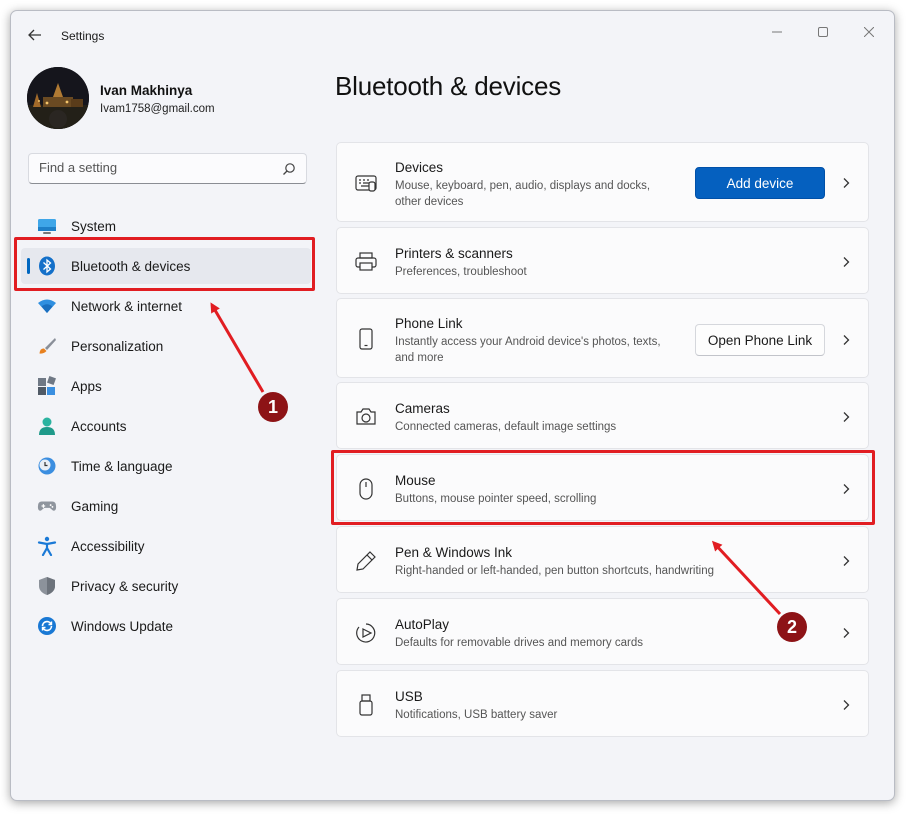 The height and width of the screenshot is (818, 912). I want to click on card-title: Mouse, so click(415, 480).